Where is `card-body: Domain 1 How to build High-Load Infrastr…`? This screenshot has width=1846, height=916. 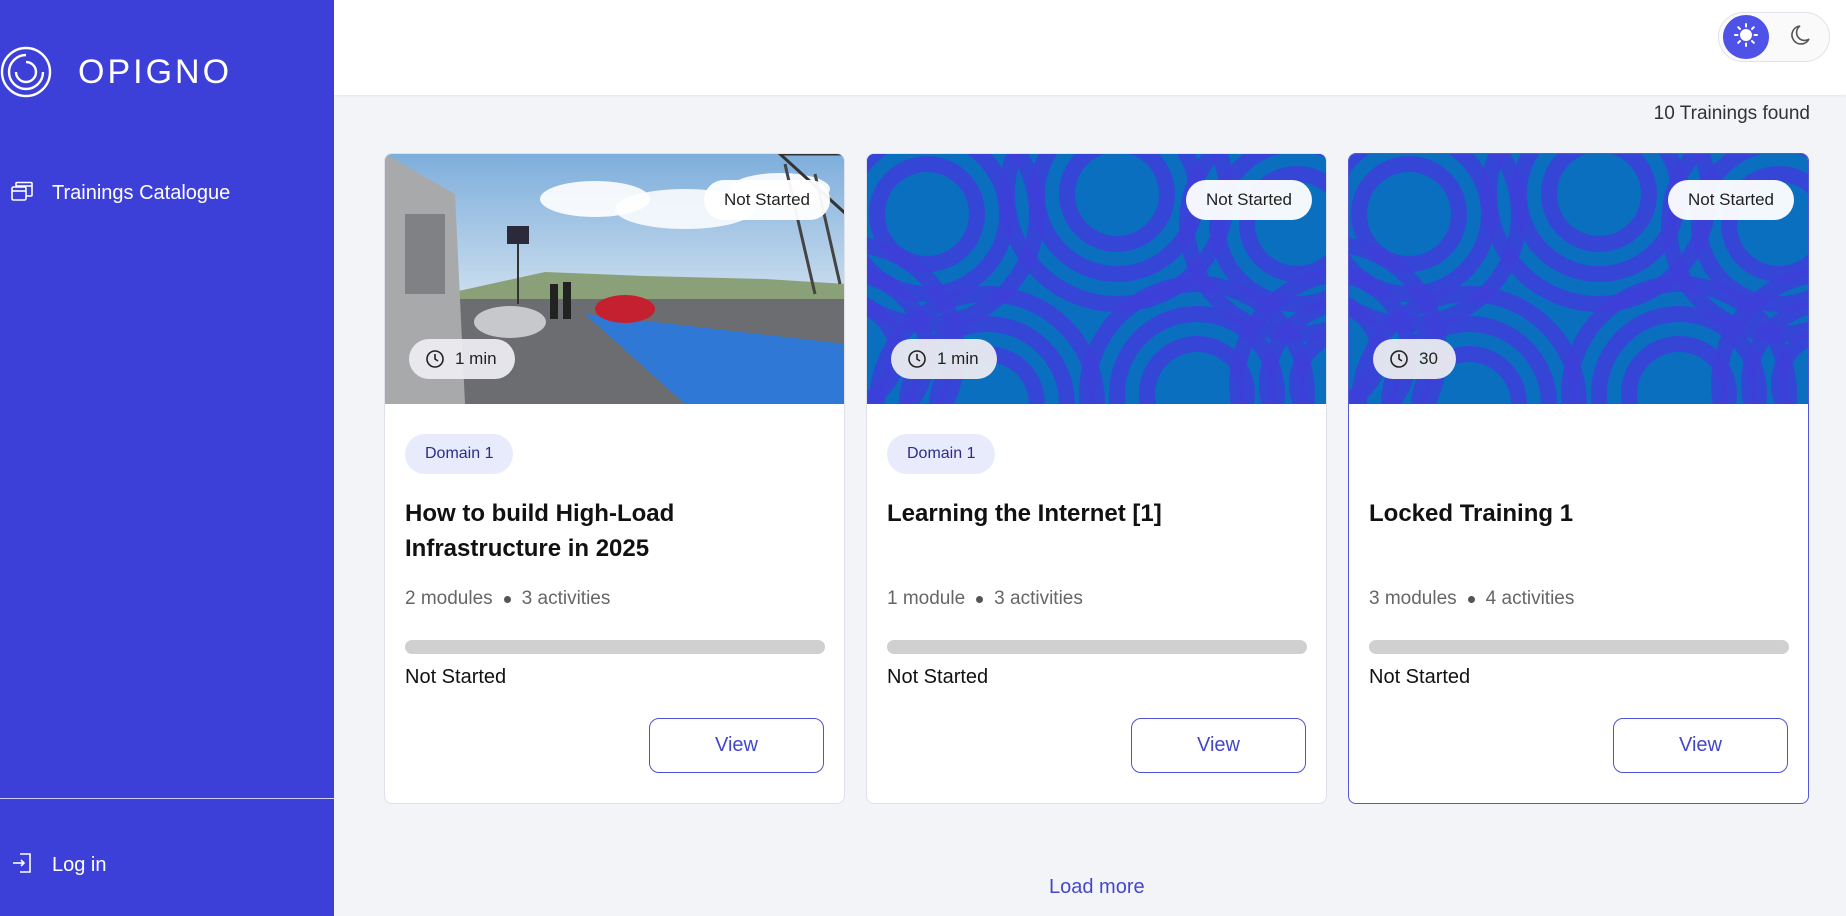 card-body: Domain 1 How to build High-Load Infrastr… is located at coordinates (614, 603).